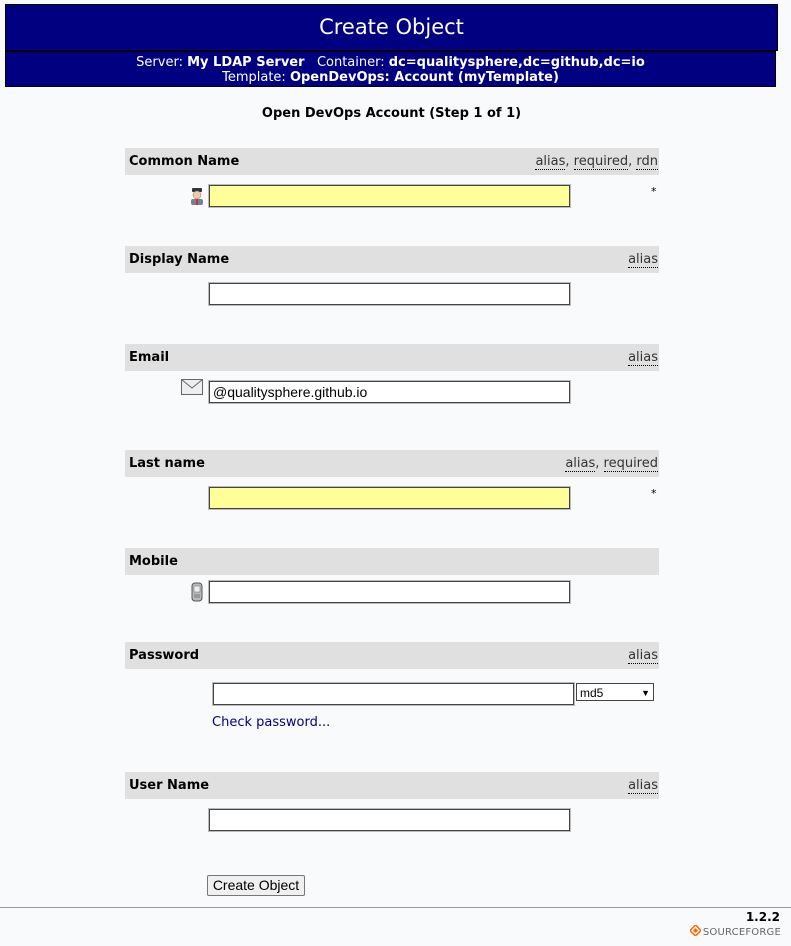  What do you see at coordinates (179, 259) in the screenshot?
I see `display-name-label: Display Name` at bounding box center [179, 259].